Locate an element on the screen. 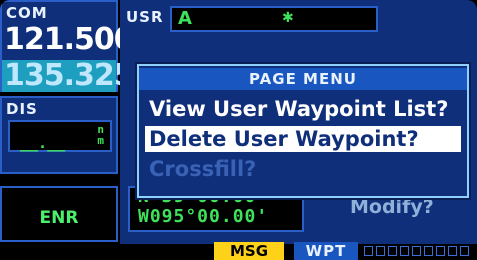  com-label: COM is located at coordinates (27, 13).